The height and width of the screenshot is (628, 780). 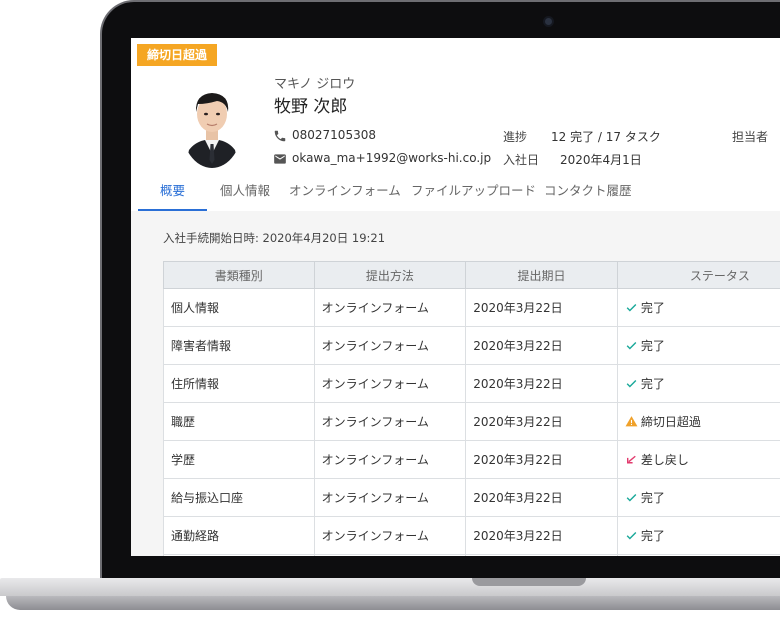 What do you see at coordinates (172, 195) in the screenshot?
I see `tab-overview: 概要` at bounding box center [172, 195].